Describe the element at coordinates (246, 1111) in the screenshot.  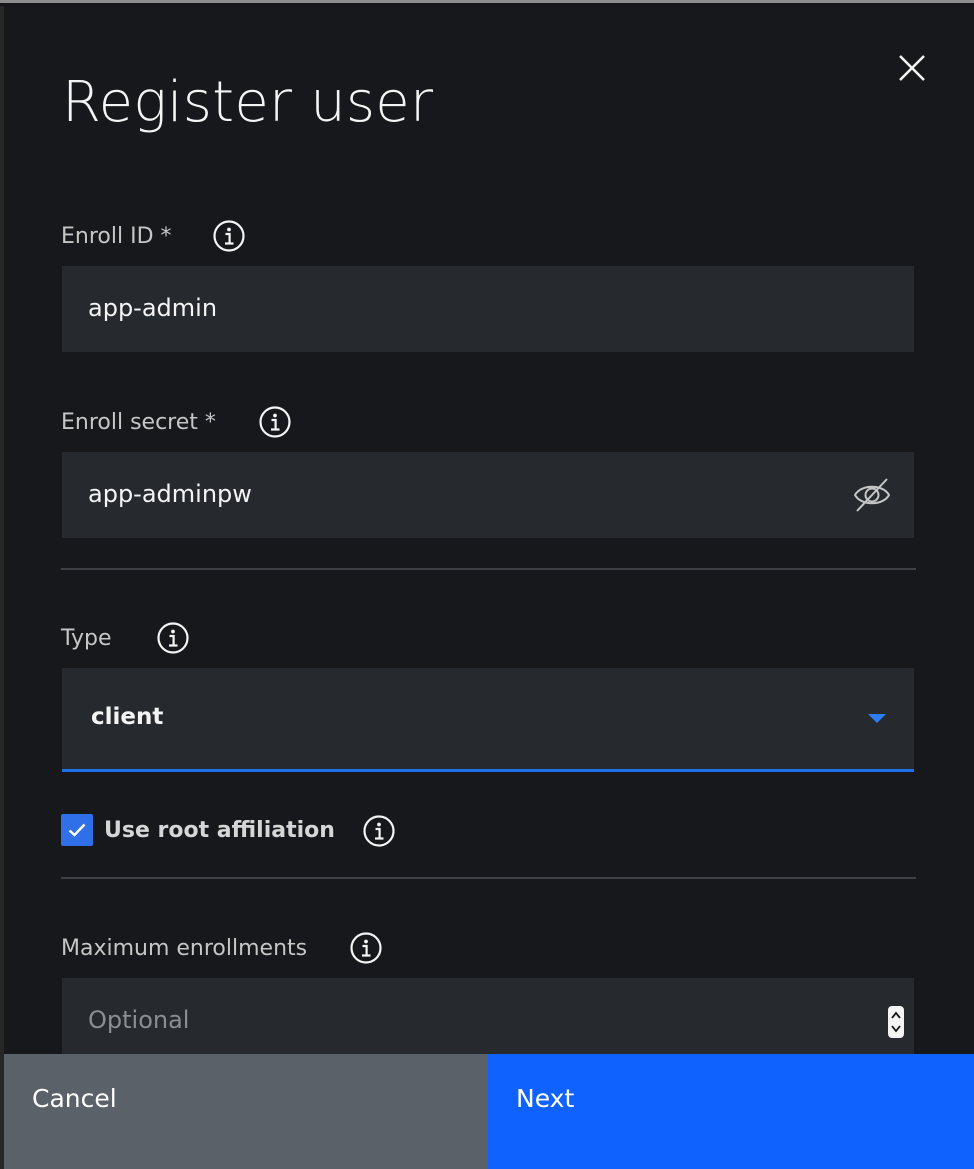
I see `cancel-button: Cancel` at that location.